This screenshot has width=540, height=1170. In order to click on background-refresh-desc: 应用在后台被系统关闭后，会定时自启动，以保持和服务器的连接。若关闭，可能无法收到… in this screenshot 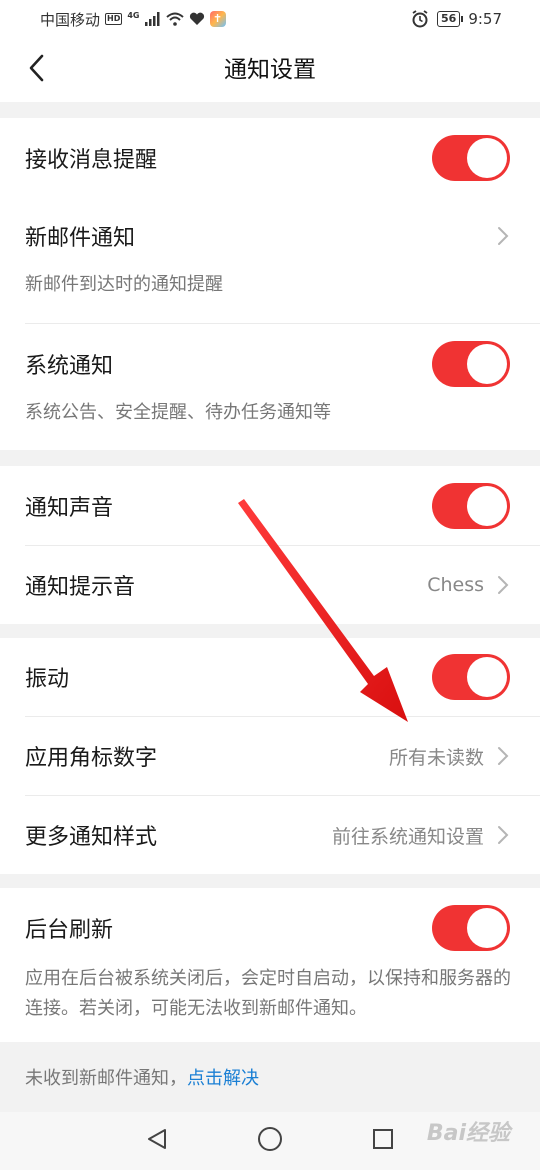, I will do `click(268, 993)`.